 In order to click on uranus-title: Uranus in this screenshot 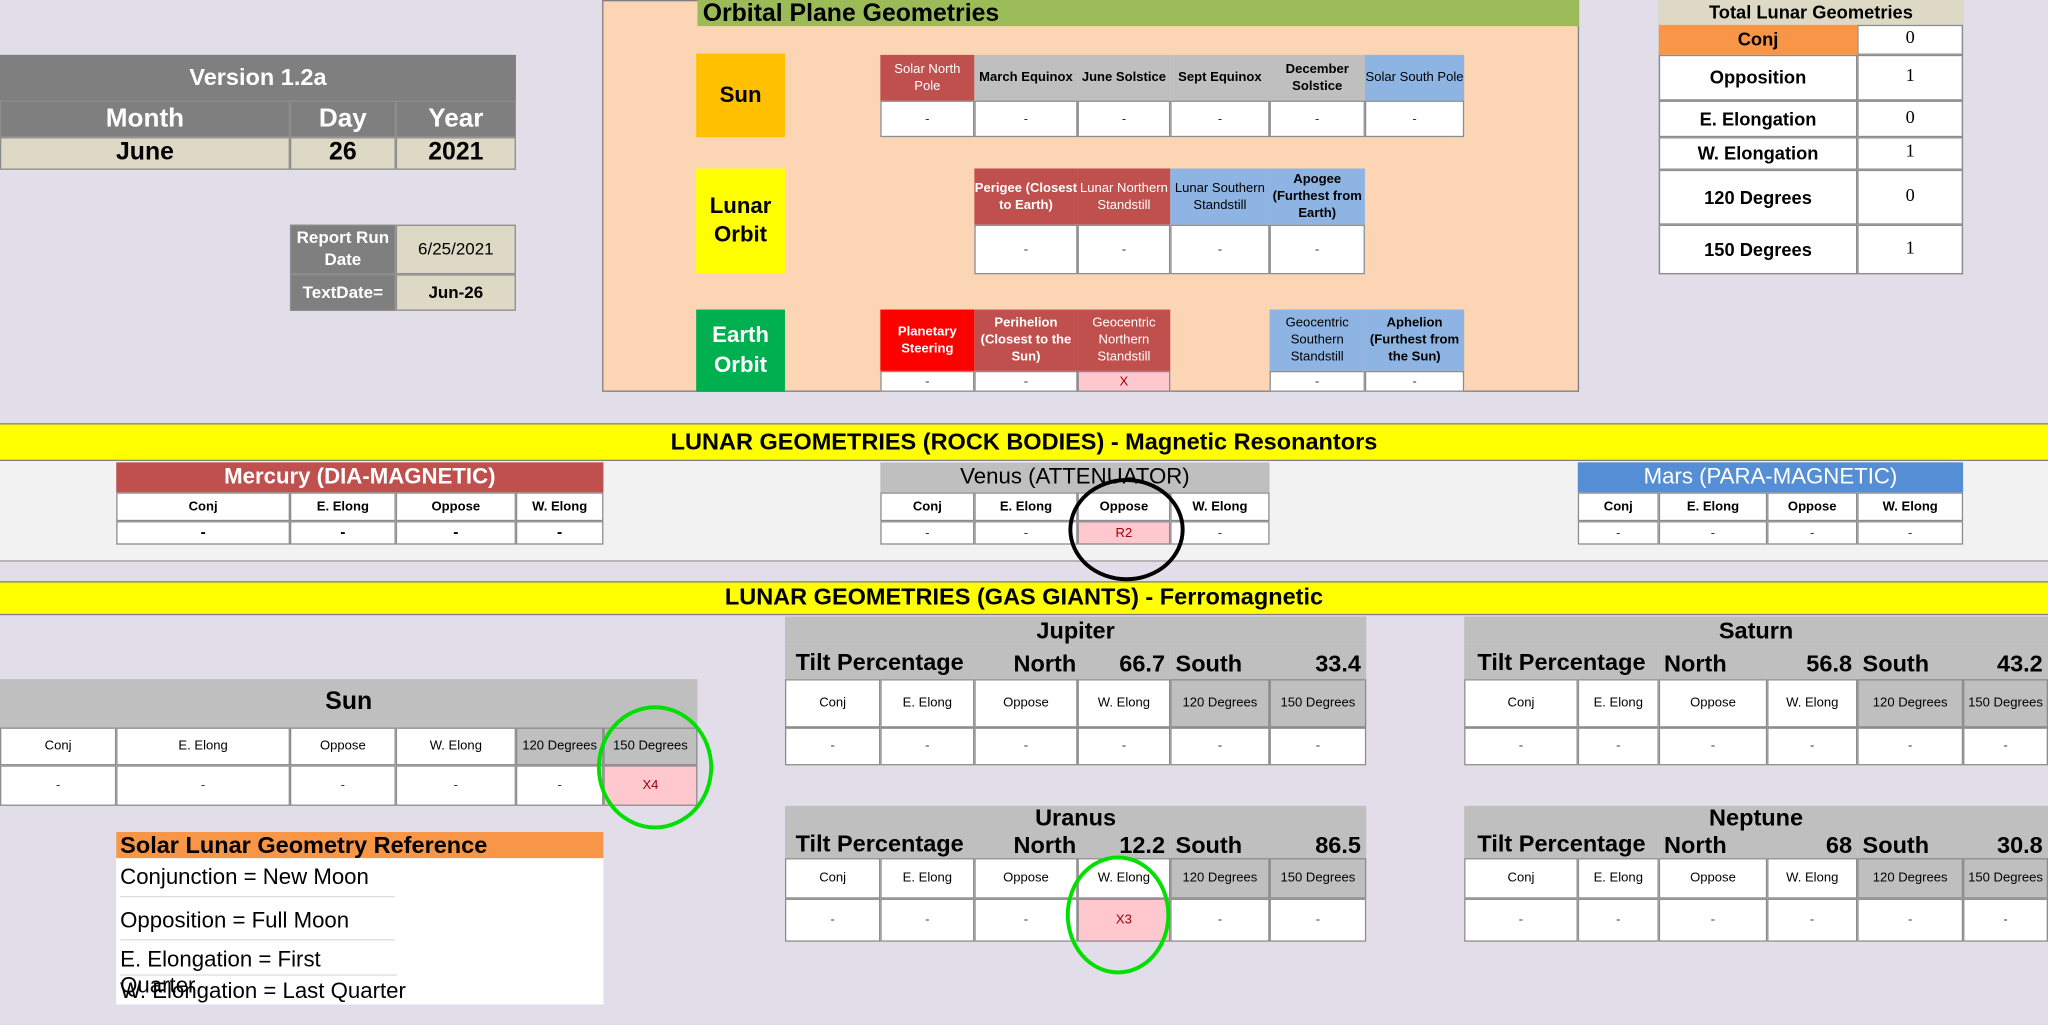, I will do `click(1075, 818)`.